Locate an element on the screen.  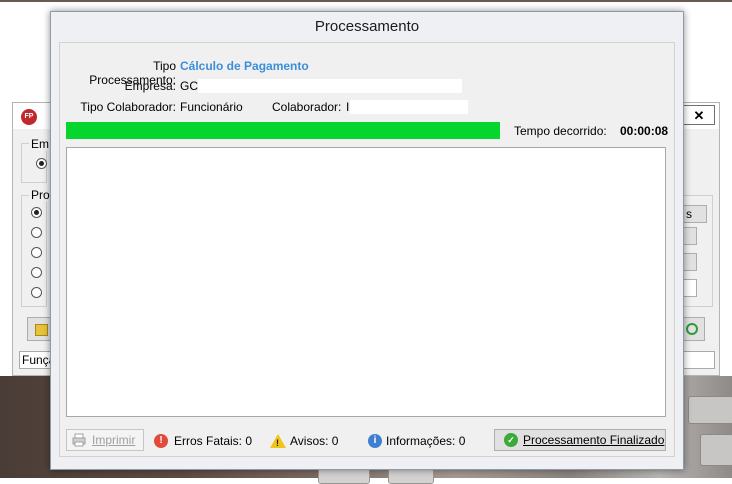
group-label: Pro is located at coordinates (40, 195).